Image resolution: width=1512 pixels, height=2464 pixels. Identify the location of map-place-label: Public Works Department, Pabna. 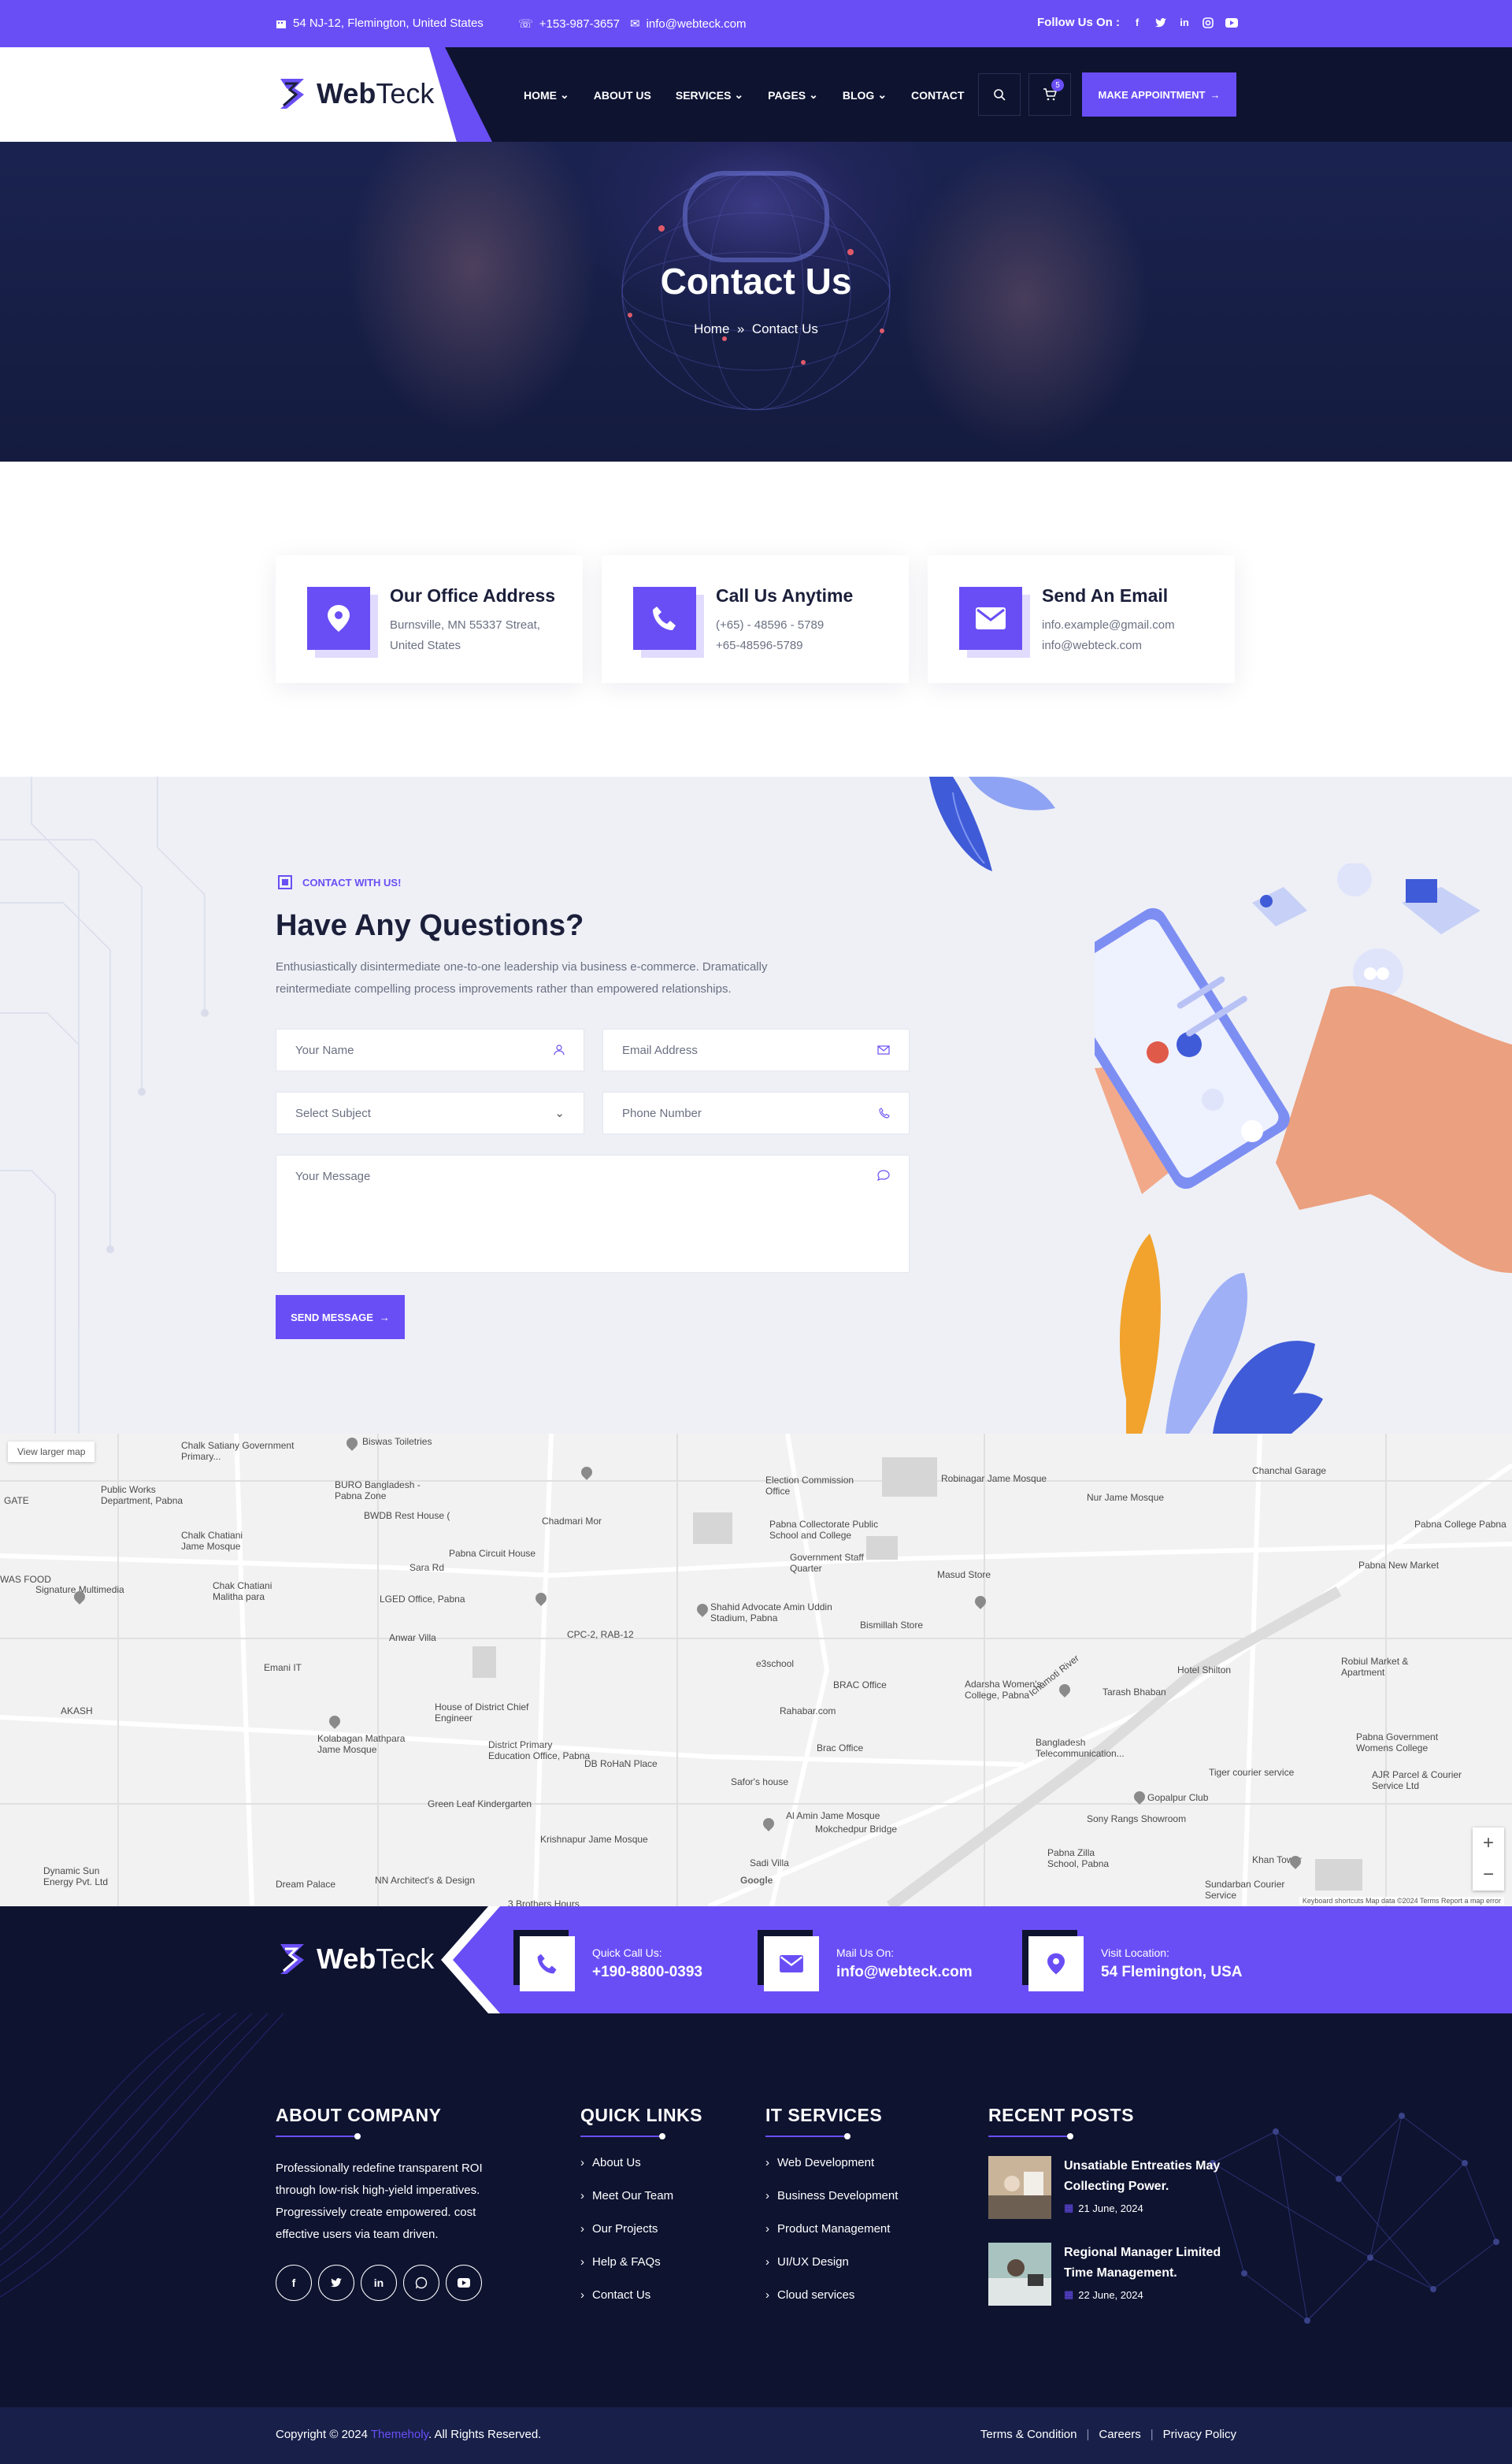
(142, 1495).